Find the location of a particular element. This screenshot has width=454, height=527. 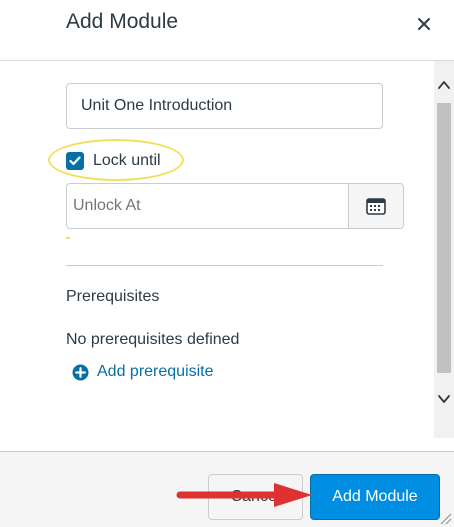

calendar-button is located at coordinates (376, 206).